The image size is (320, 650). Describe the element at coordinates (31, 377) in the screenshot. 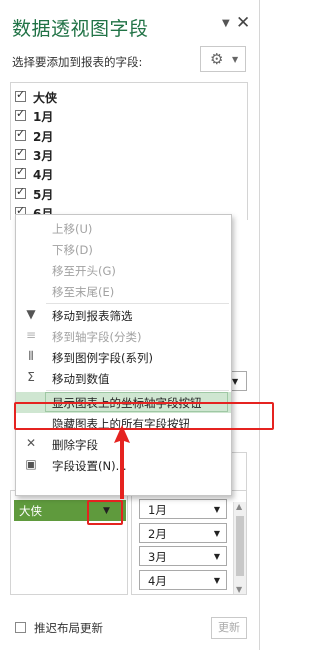

I see `sigma-icon: Σ` at that location.